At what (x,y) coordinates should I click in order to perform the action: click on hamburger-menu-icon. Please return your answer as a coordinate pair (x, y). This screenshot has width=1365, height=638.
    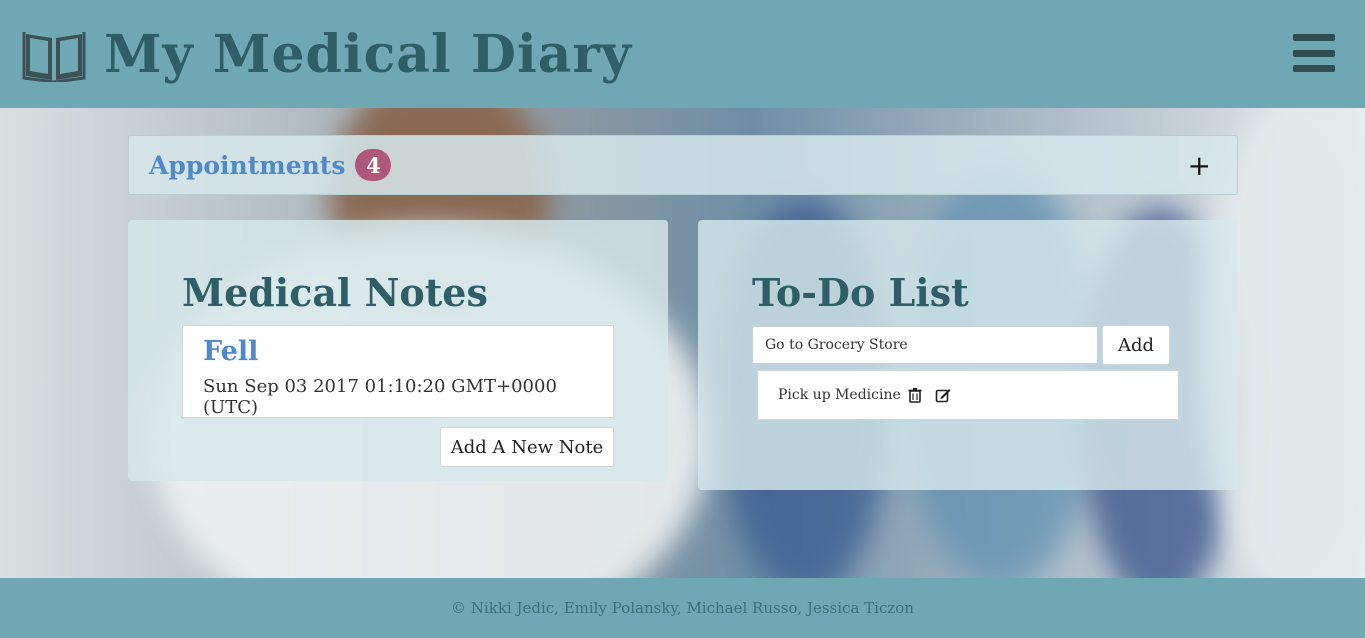
    Looking at the image, I should click on (1314, 53).